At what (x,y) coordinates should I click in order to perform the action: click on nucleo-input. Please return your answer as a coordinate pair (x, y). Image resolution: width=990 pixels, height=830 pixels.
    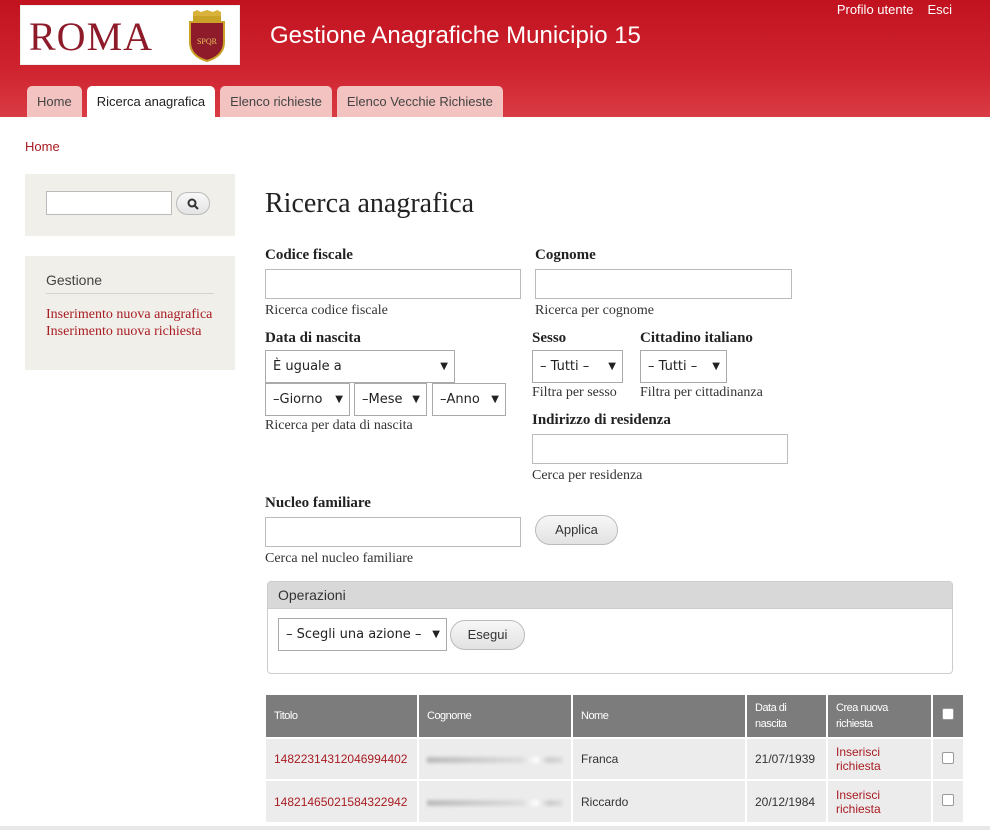
    Looking at the image, I should click on (393, 532).